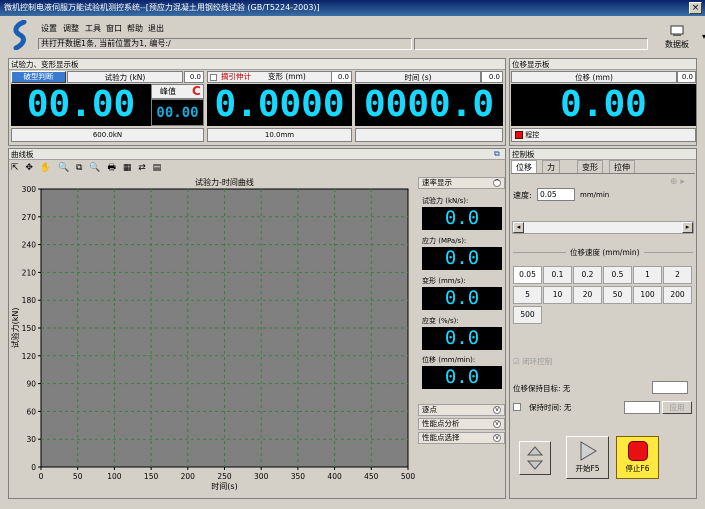  What do you see at coordinates (524, 166) in the screenshot?
I see `tab-position: 位移` at bounding box center [524, 166].